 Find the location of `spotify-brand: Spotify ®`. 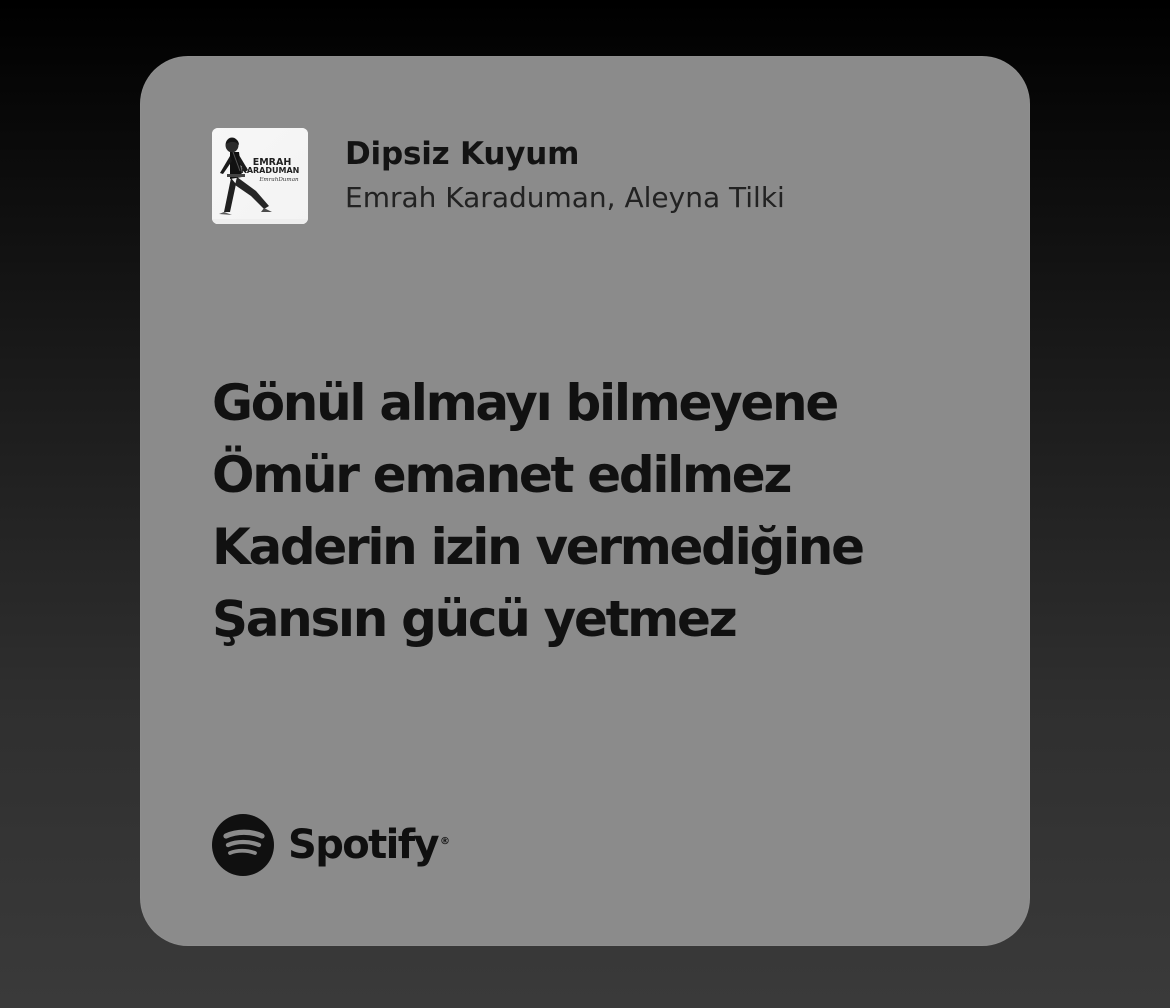

spotify-brand: Spotify ® is located at coordinates (331, 845).